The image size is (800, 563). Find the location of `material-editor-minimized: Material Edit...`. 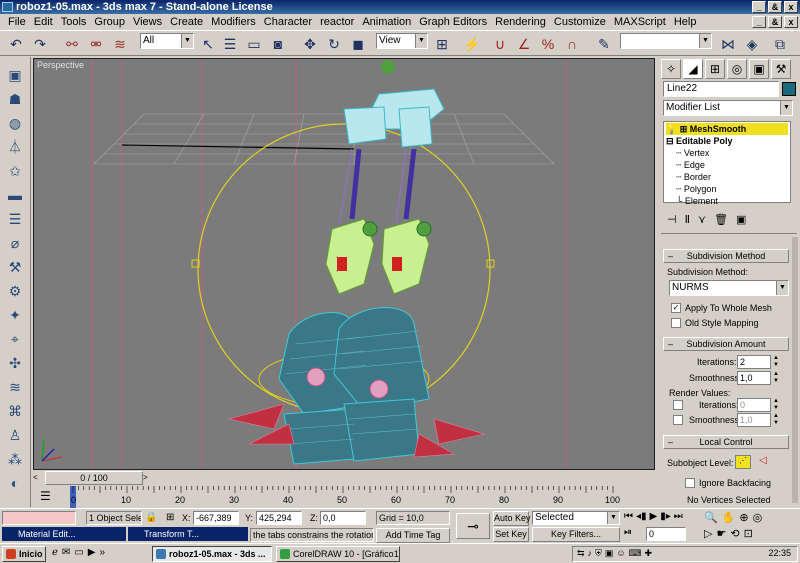

material-editor-minimized: Material Edit... is located at coordinates (64, 534).